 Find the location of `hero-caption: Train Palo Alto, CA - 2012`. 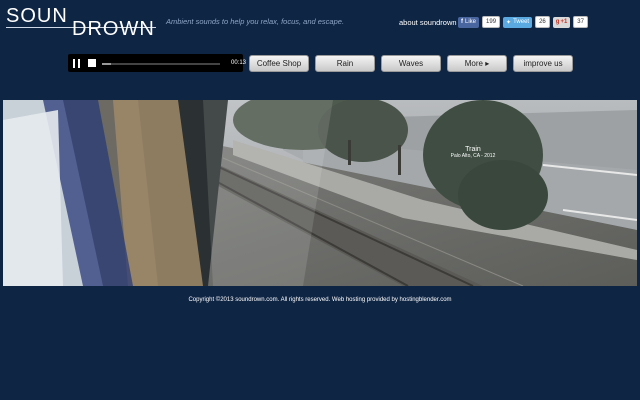

hero-caption: Train Palo Alto, CA - 2012 is located at coordinates (473, 152).